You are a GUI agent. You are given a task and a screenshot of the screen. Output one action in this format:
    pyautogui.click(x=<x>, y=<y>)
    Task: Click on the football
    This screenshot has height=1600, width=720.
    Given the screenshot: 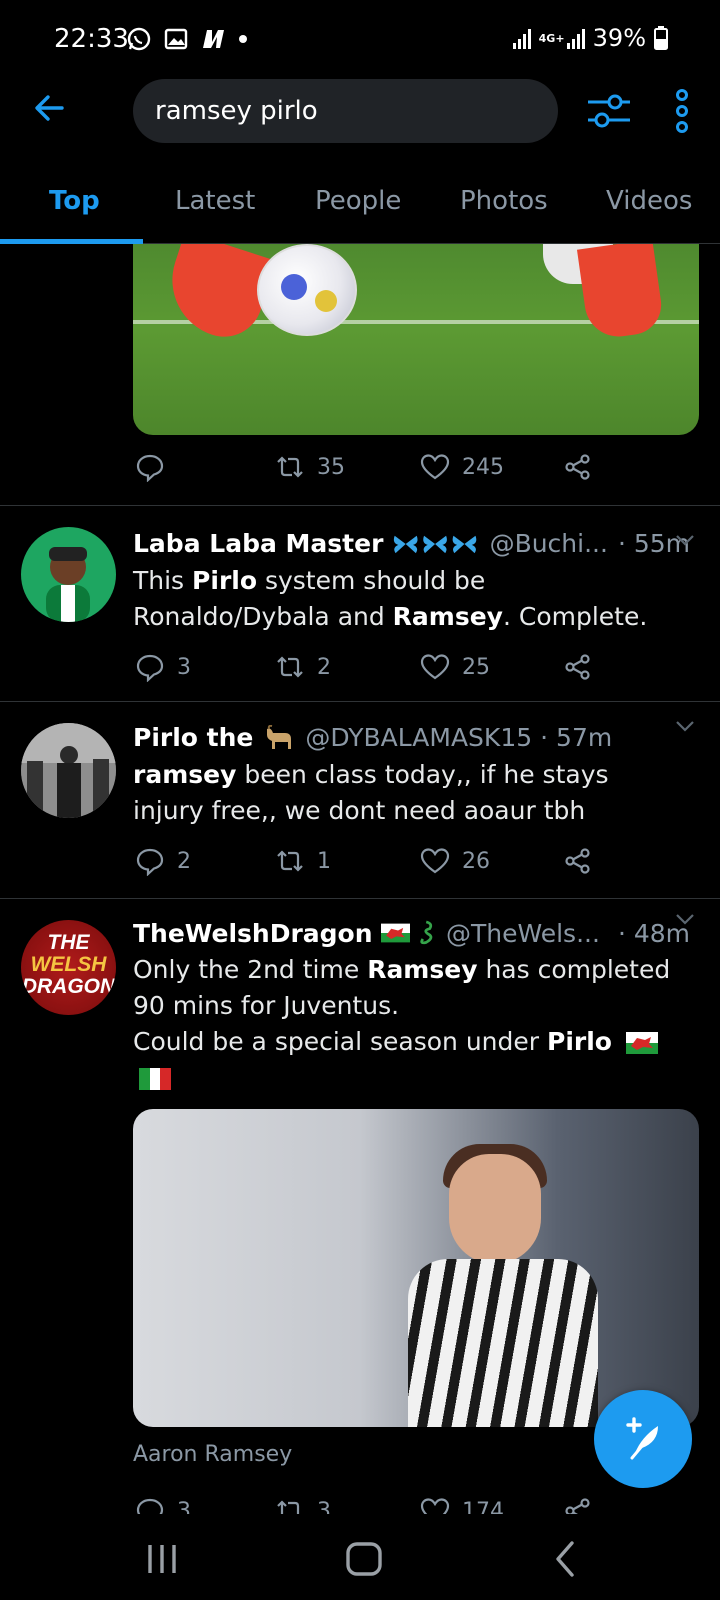 What is the action you would take?
    pyautogui.click(x=307, y=290)
    